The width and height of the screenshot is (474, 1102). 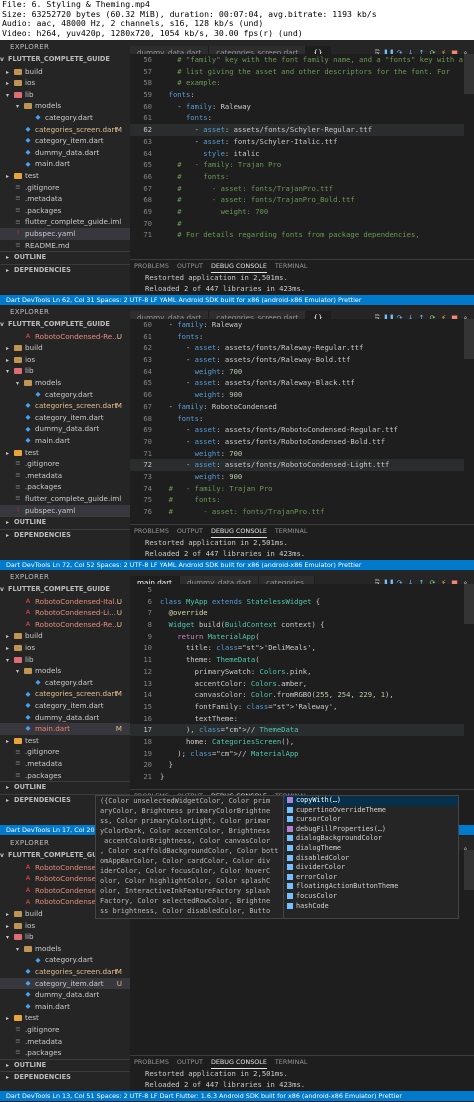 What do you see at coordinates (399, 580) in the screenshot?
I see `step-over-icon: ↷` at bounding box center [399, 580].